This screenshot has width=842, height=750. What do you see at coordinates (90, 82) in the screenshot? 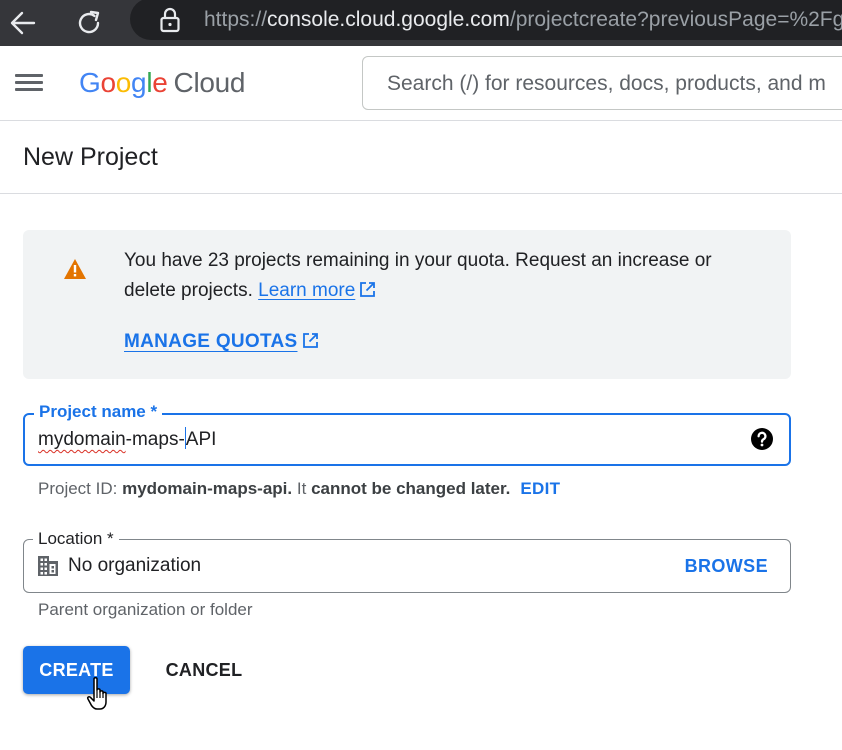
I see `logo-letter: G` at bounding box center [90, 82].